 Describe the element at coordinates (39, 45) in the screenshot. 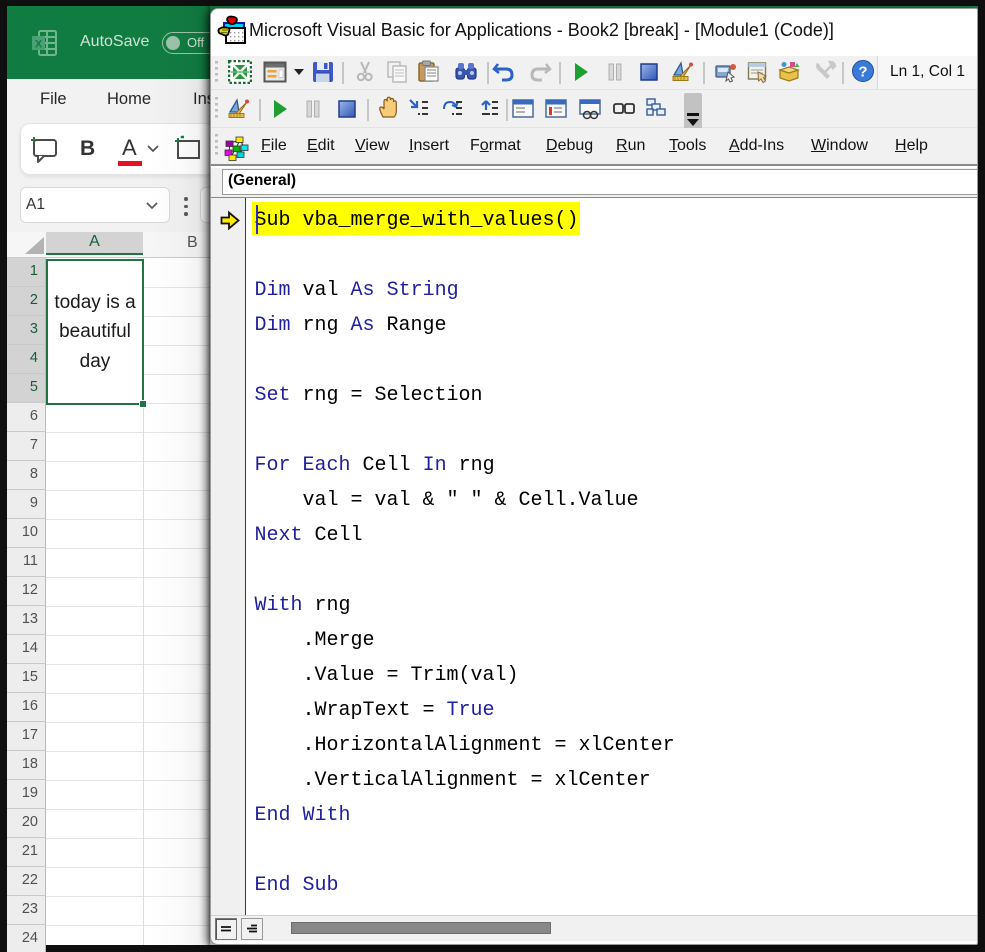

I see `svg-text: X` at that location.